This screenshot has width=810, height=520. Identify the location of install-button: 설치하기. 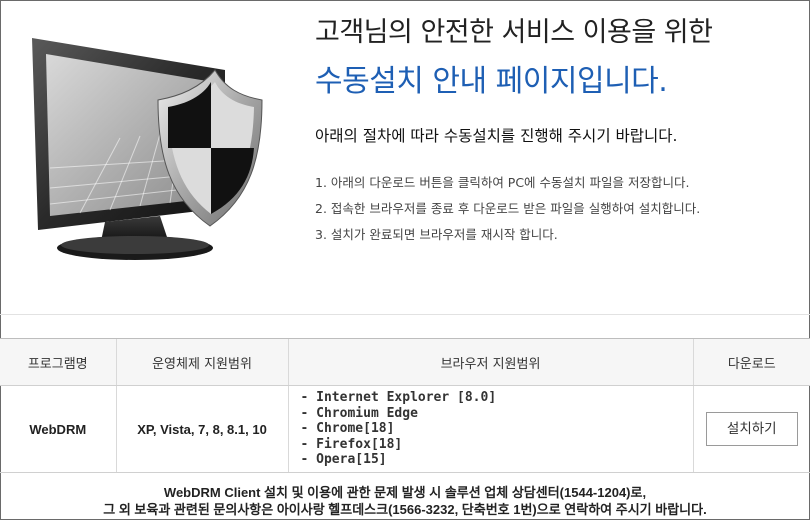
(751, 429).